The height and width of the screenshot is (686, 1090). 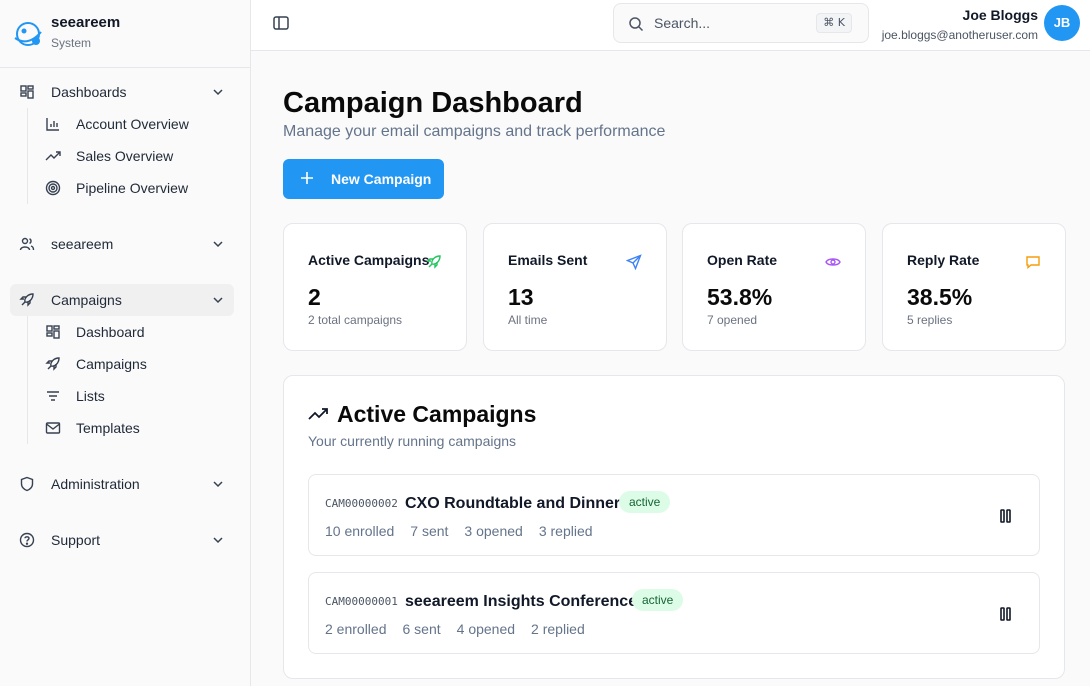 What do you see at coordinates (486, 629) in the screenshot?
I see `stat-opened: 4 opened` at bounding box center [486, 629].